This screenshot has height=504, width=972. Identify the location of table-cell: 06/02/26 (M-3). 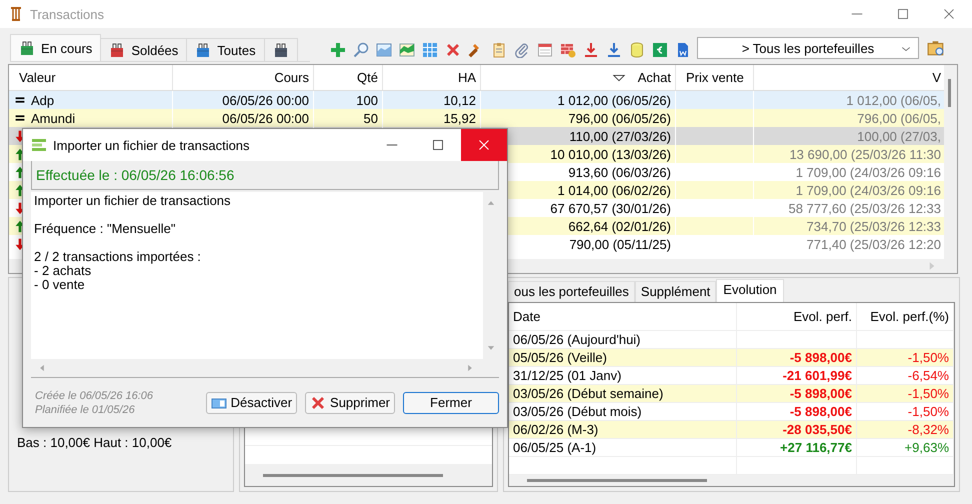
(623, 430).